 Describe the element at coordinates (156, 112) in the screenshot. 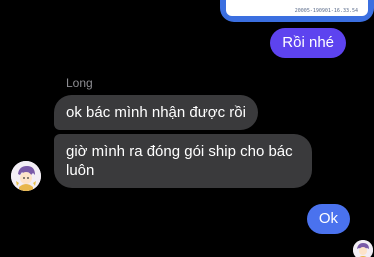

I see `incoming-message: ok bác mình nhận được rồi` at that location.